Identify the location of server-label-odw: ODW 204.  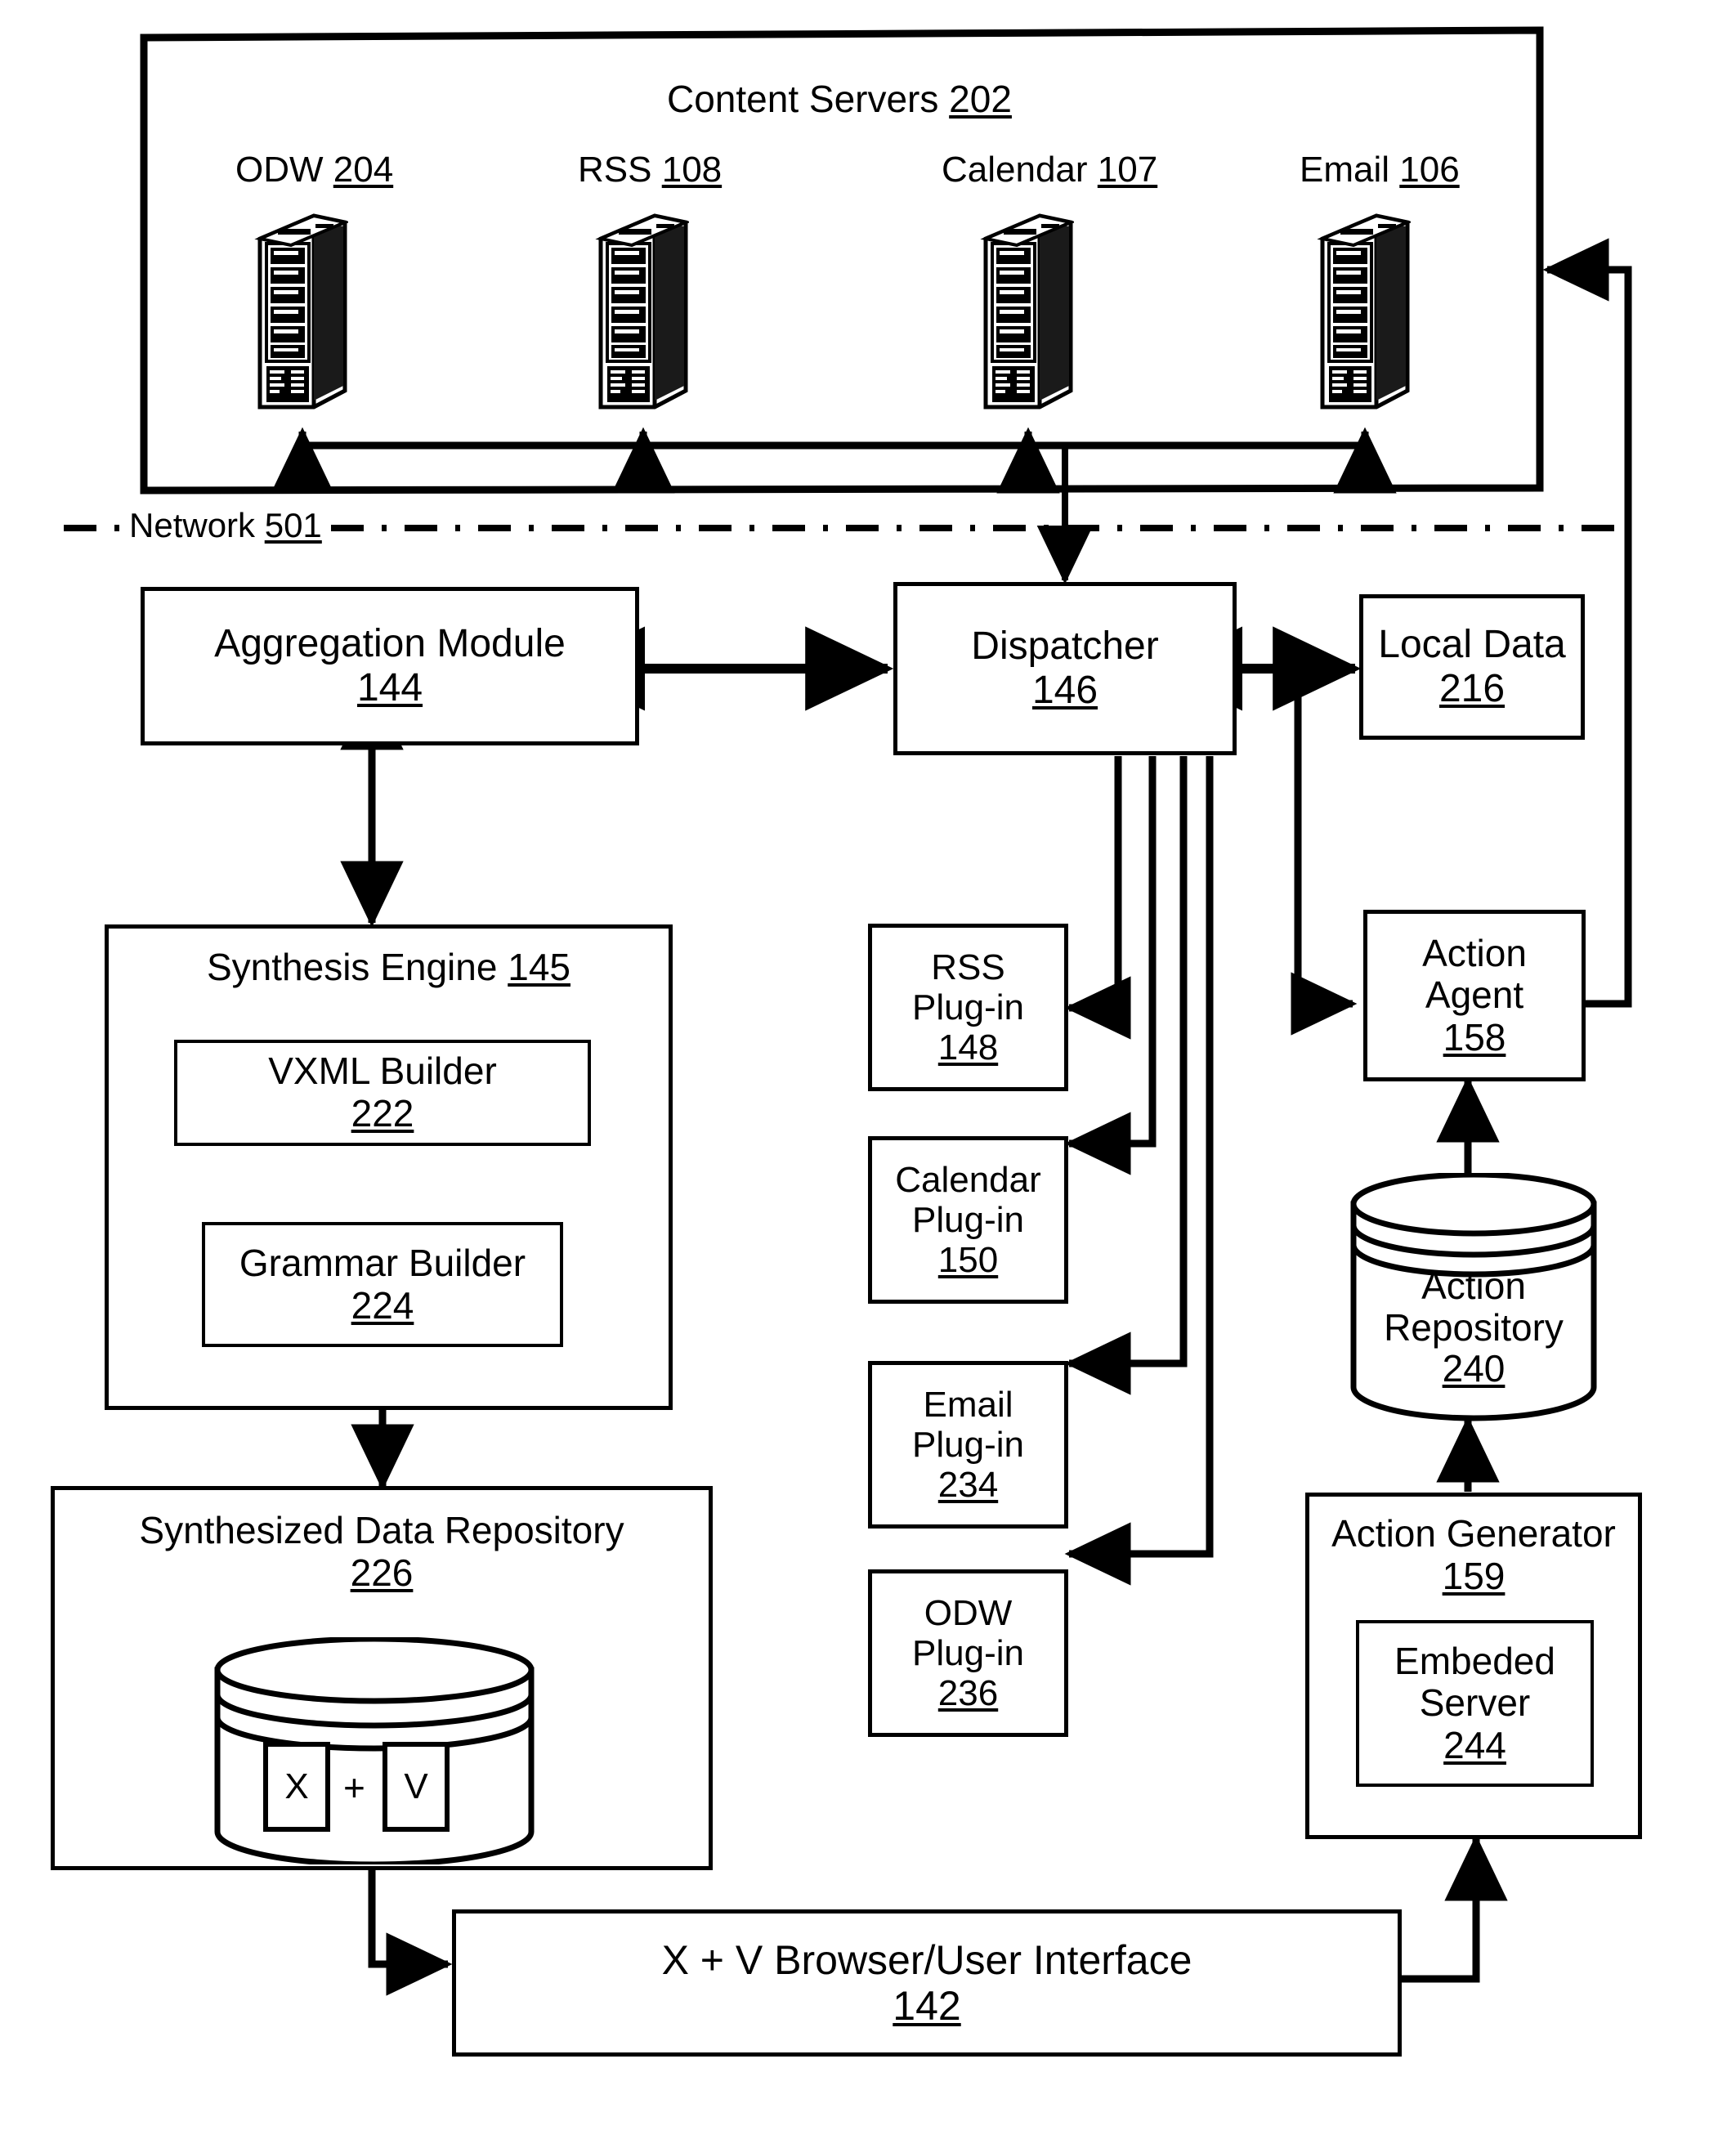
(314, 170).